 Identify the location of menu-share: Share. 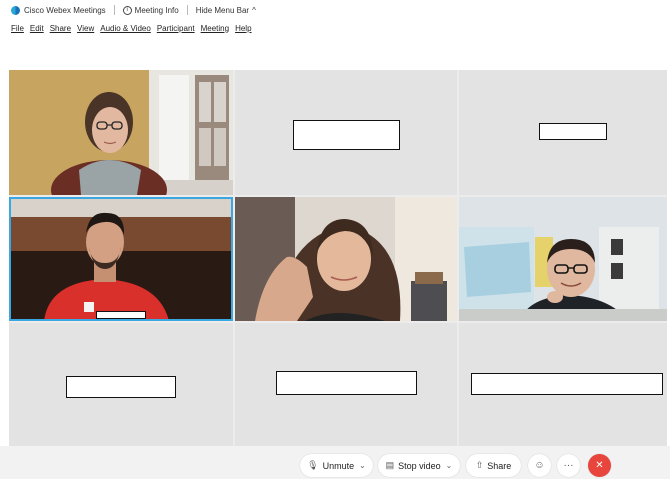
(60, 28).